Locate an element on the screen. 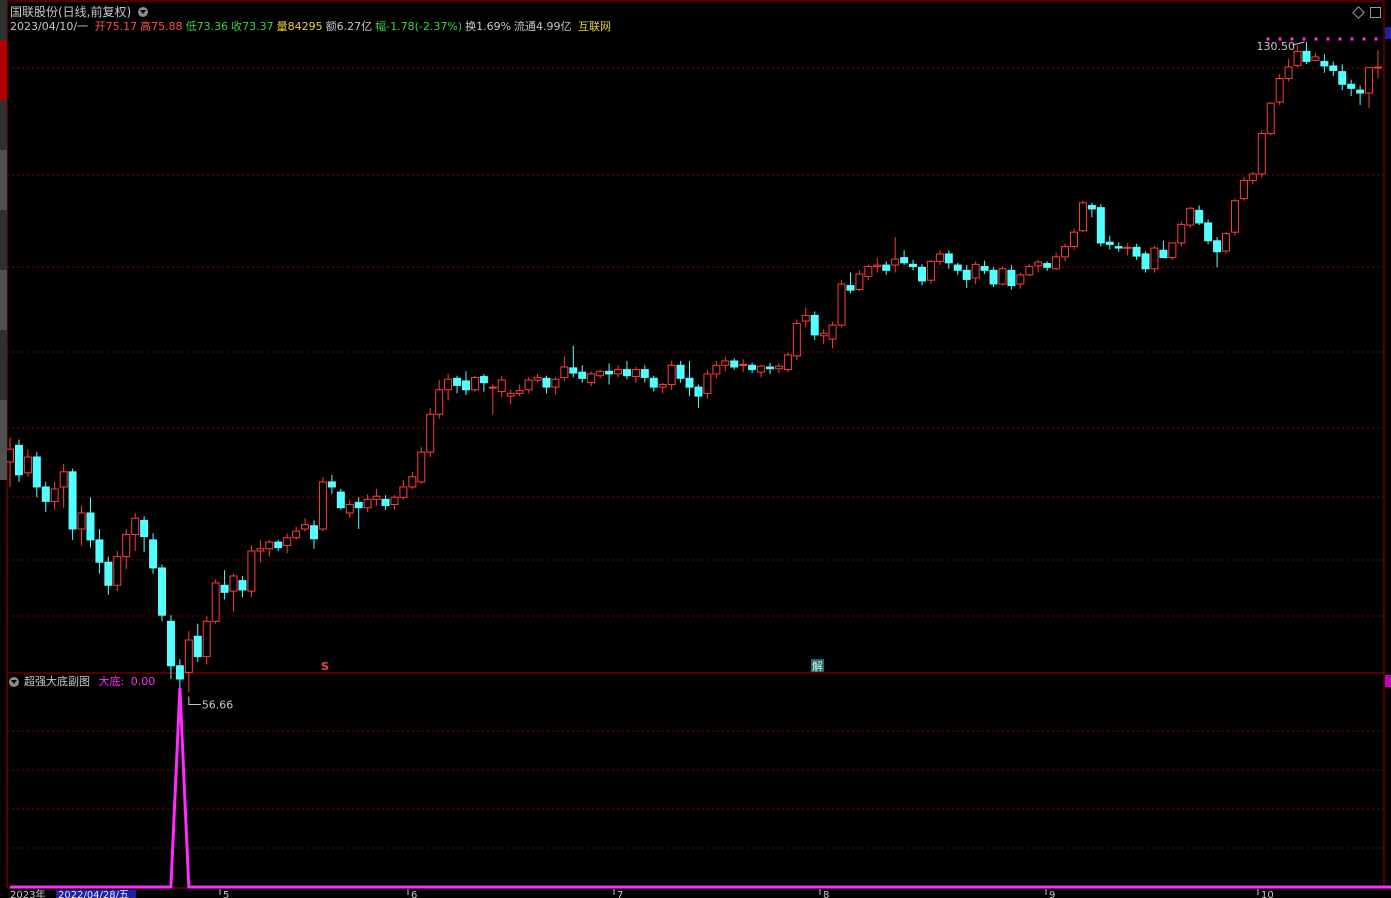 Image resolution: width=1391 pixels, height=898 pixels. axis-tick-label: 8 is located at coordinates (826, 894).